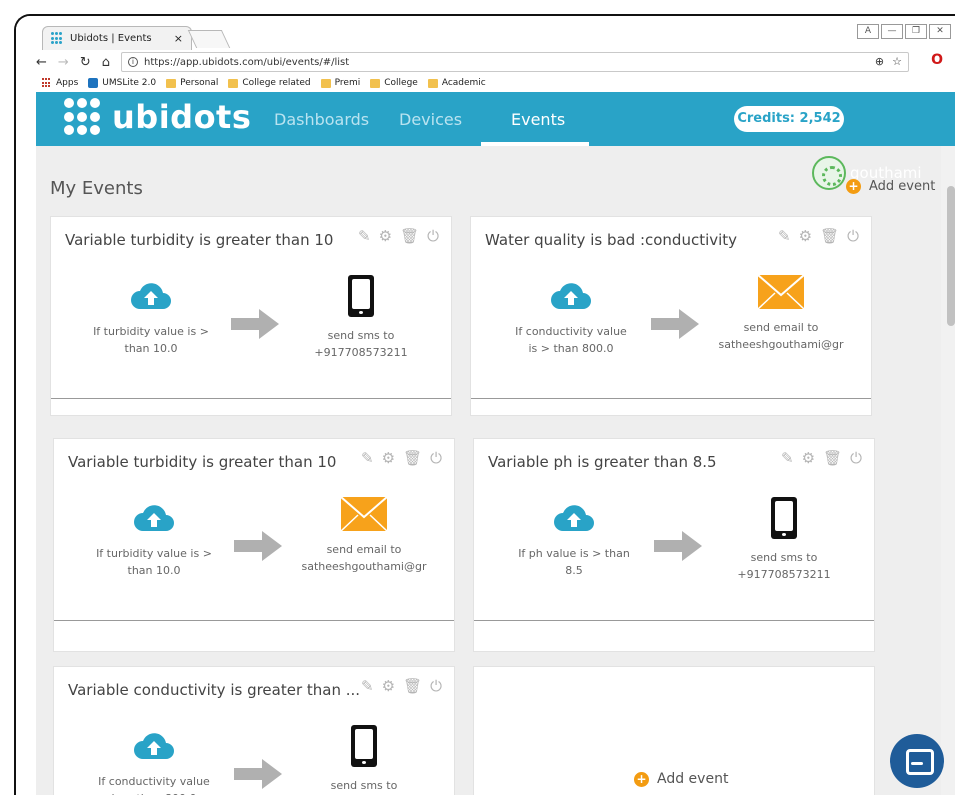 This screenshot has width=955, height=795. I want to click on new-tab-button, so click(209, 39).